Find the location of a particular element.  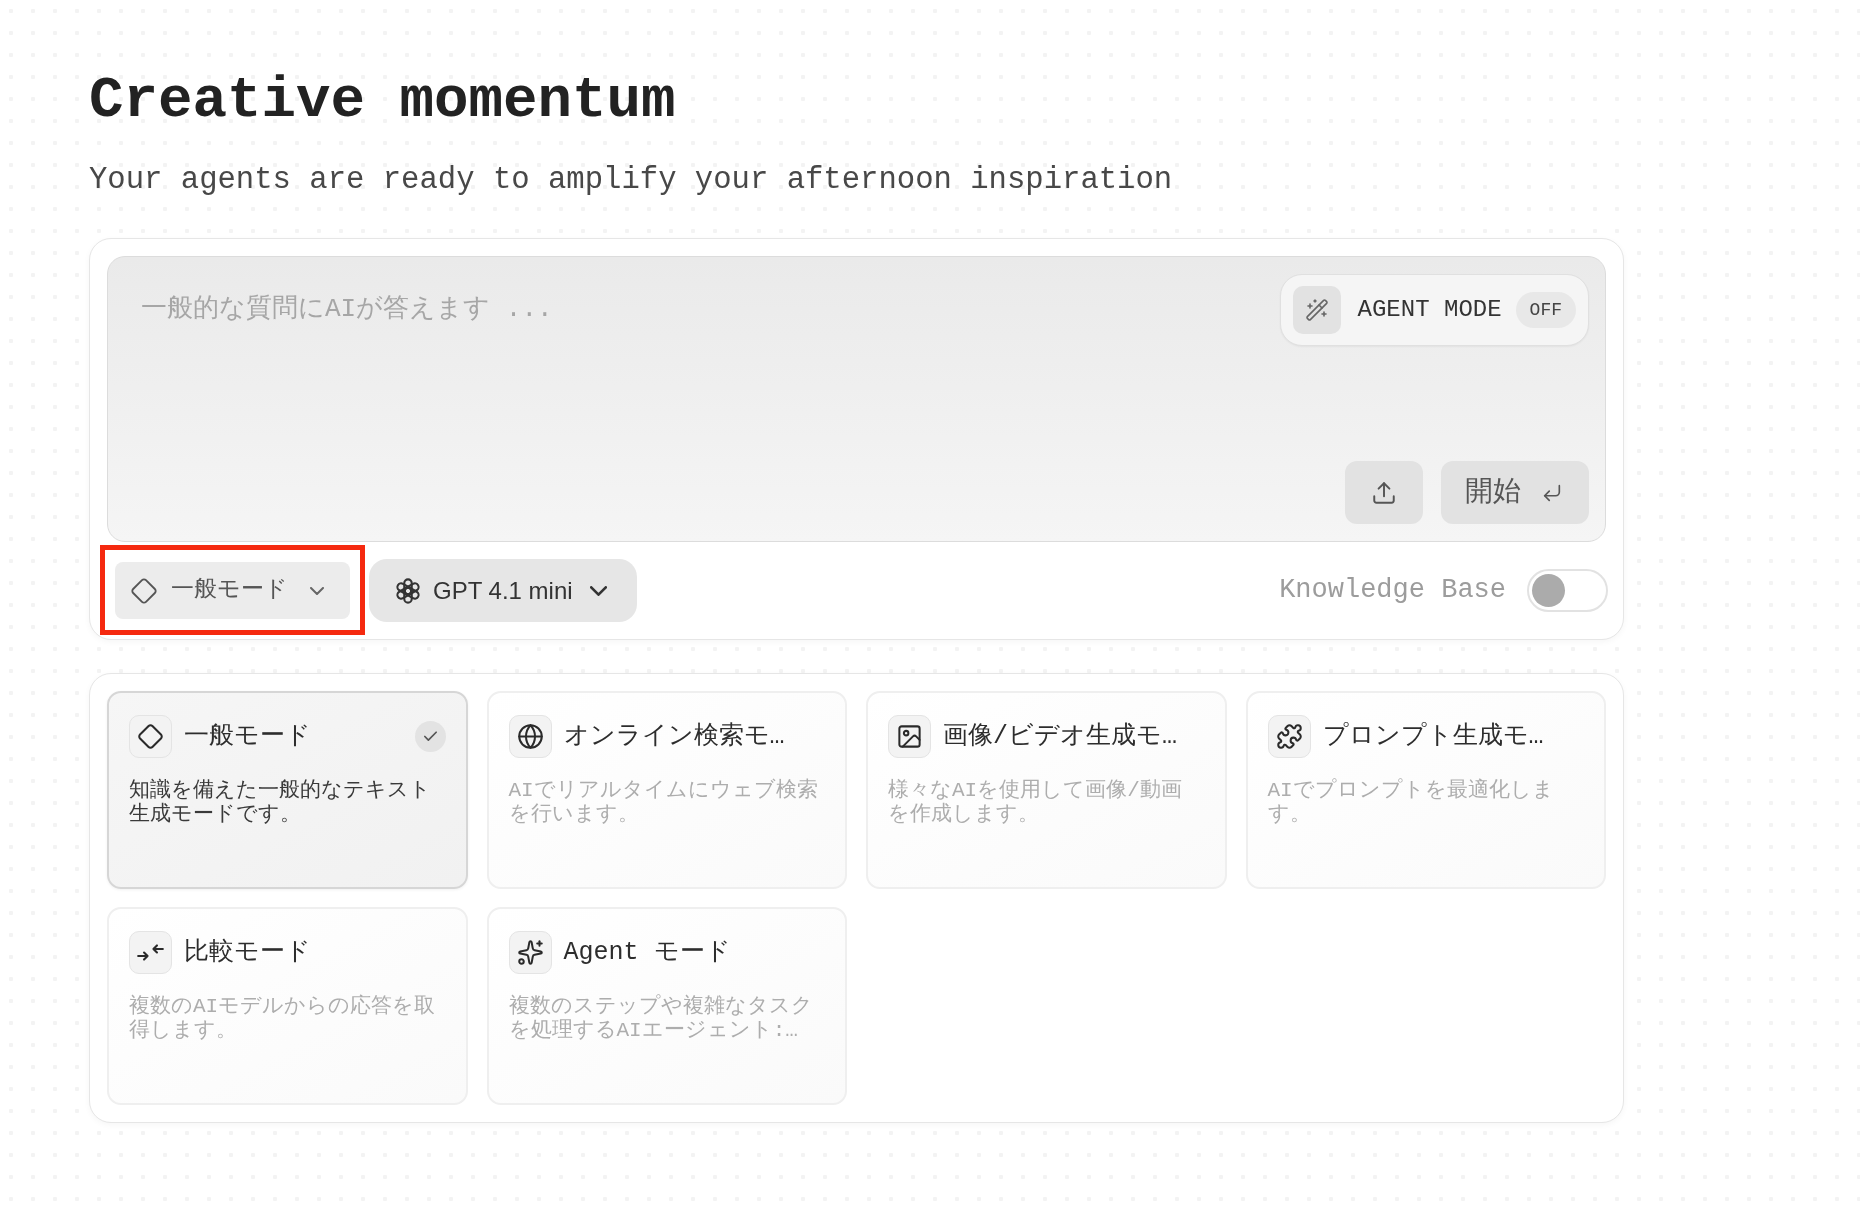

card-description: 様々なAIを使用して画像/動画を作成します。 is located at coordinates (1035, 803).